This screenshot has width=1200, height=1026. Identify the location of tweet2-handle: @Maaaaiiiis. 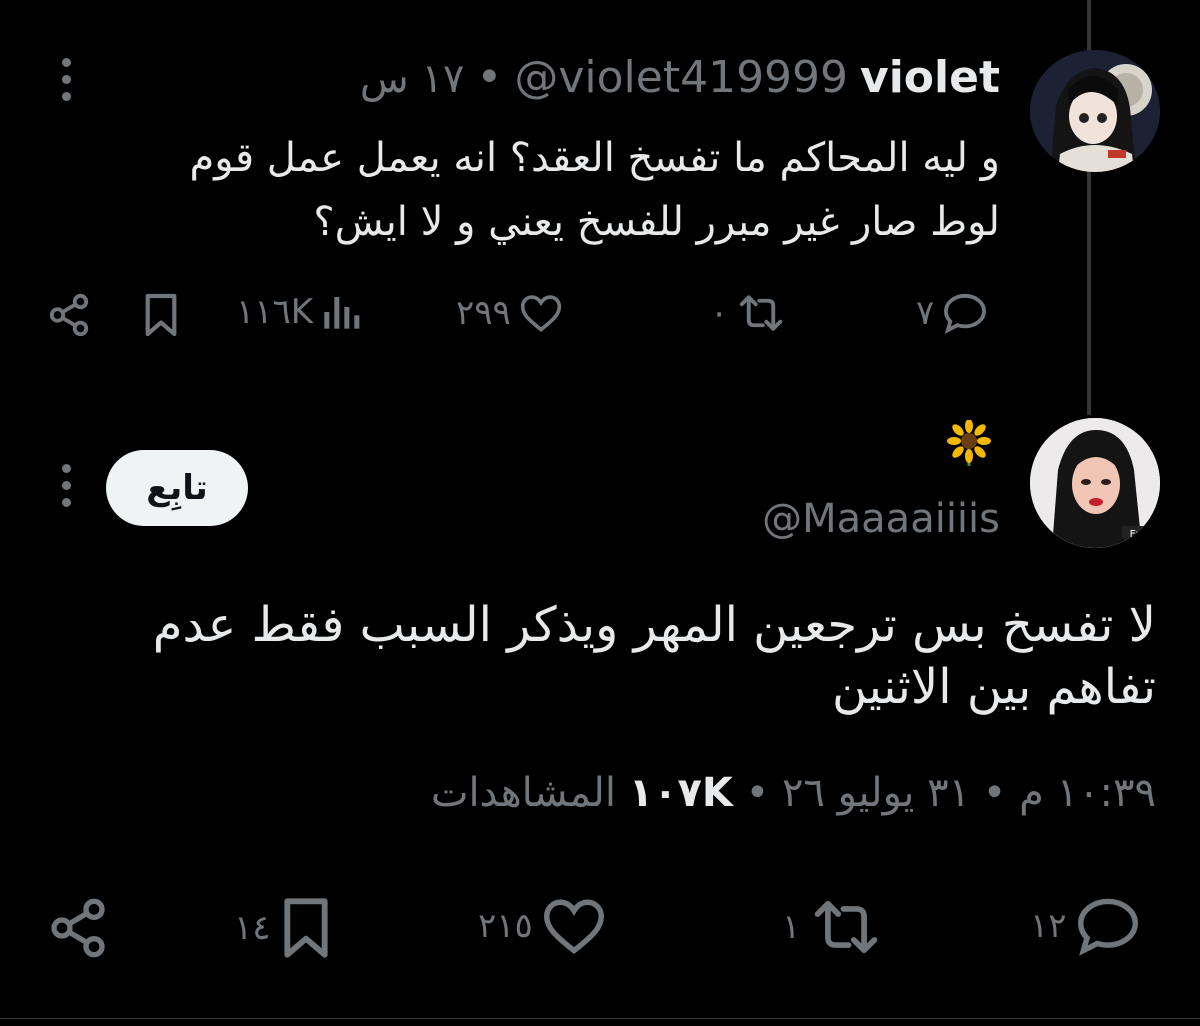
(881, 519).